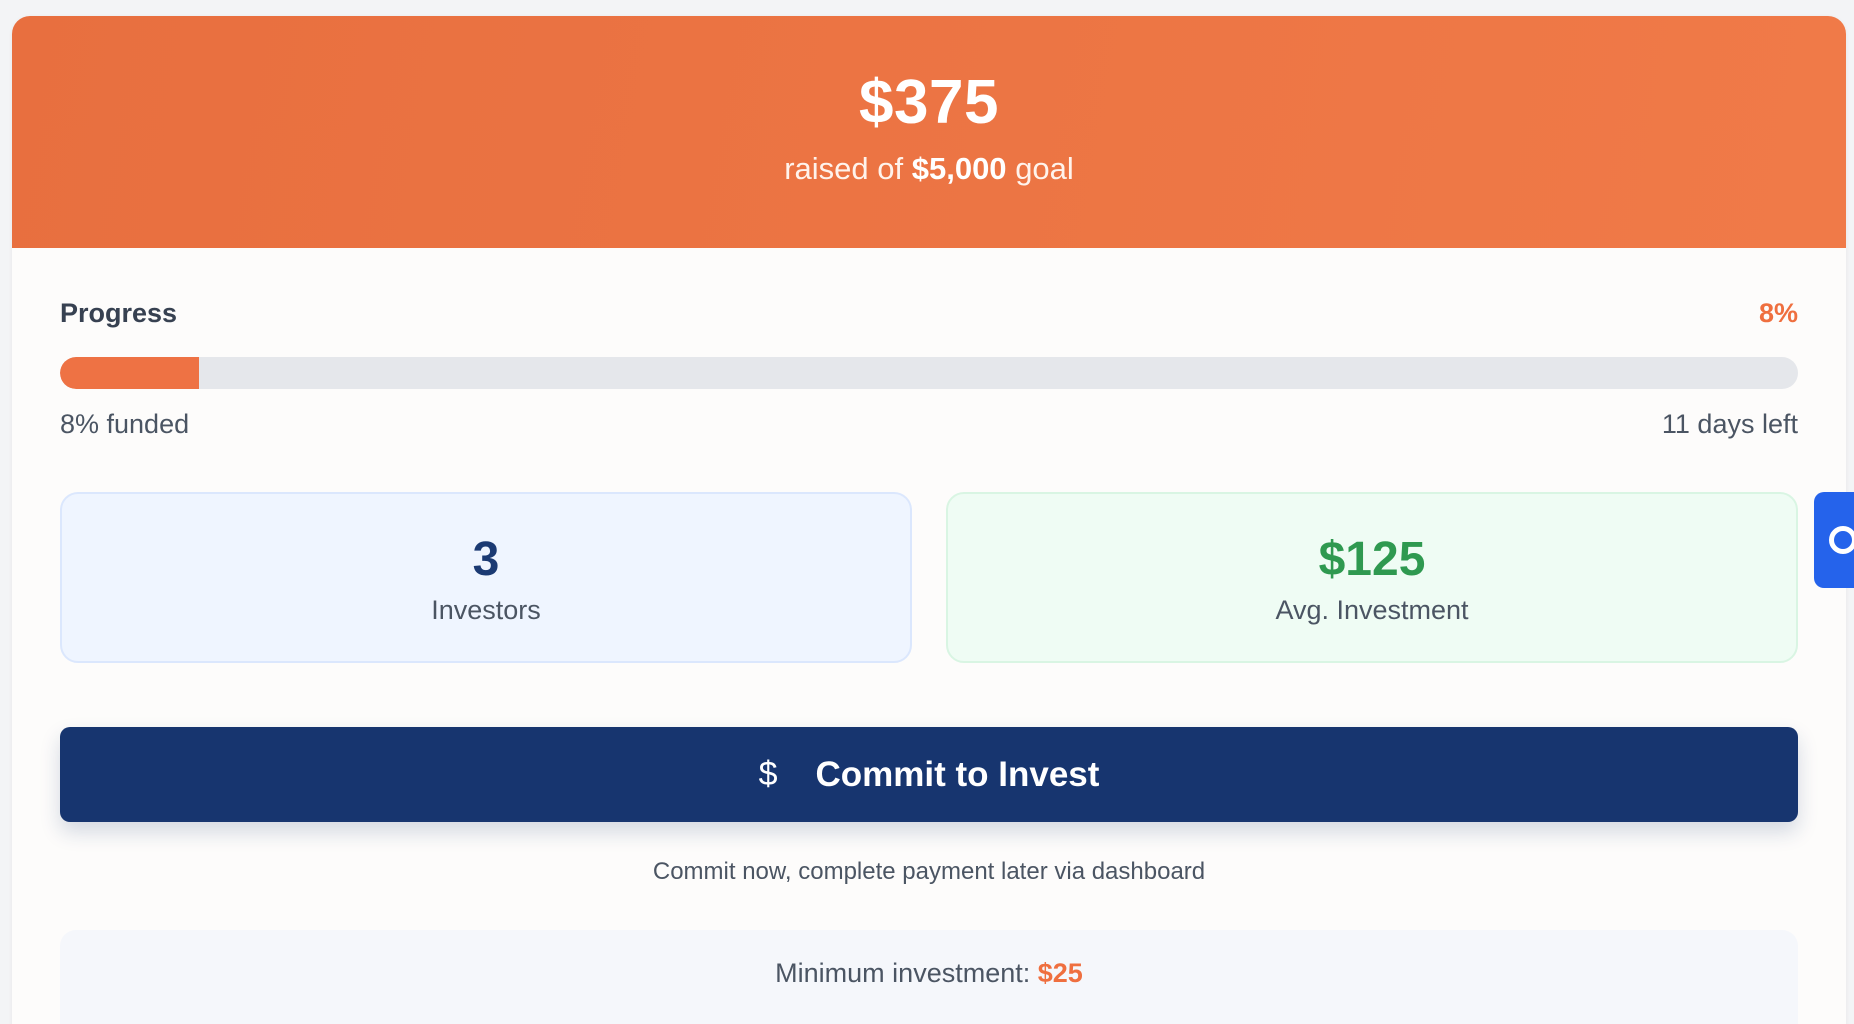 This screenshot has height=1024, width=1854. I want to click on investors-count: 3, so click(486, 559).